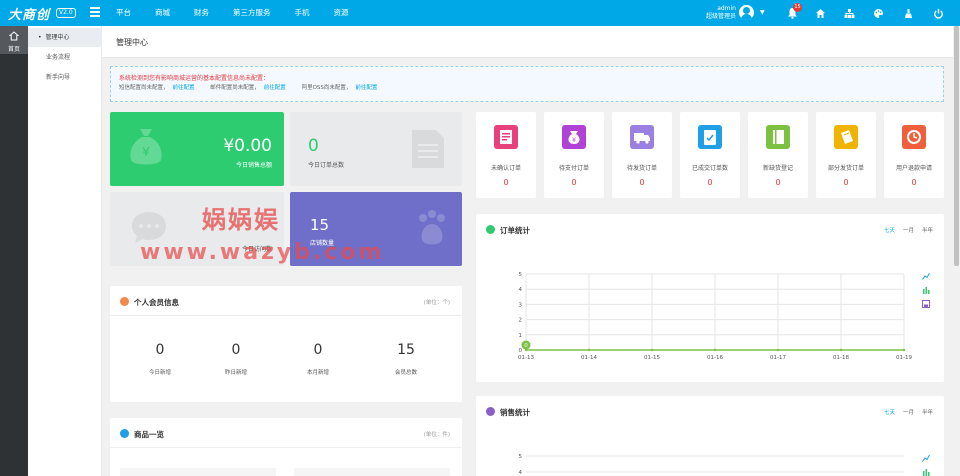  I want to click on topnav-mobile: 手机, so click(302, 13).